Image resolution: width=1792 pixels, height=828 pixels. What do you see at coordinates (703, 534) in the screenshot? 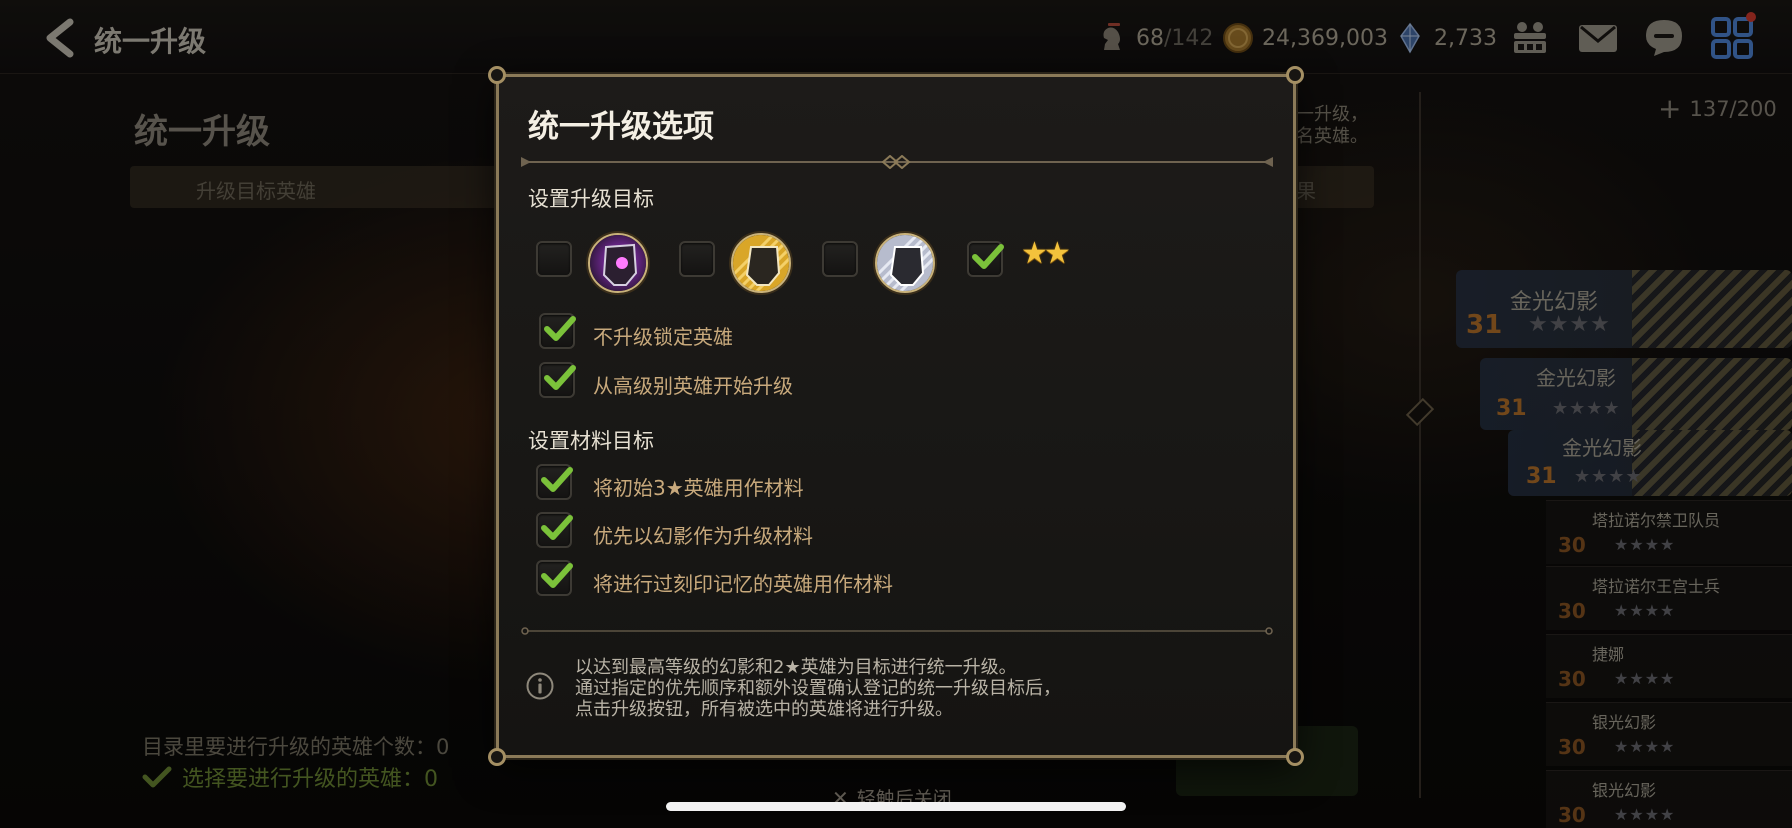
I see `prefer-phantom-material-label: 优先以幻影作为升级材料` at bounding box center [703, 534].